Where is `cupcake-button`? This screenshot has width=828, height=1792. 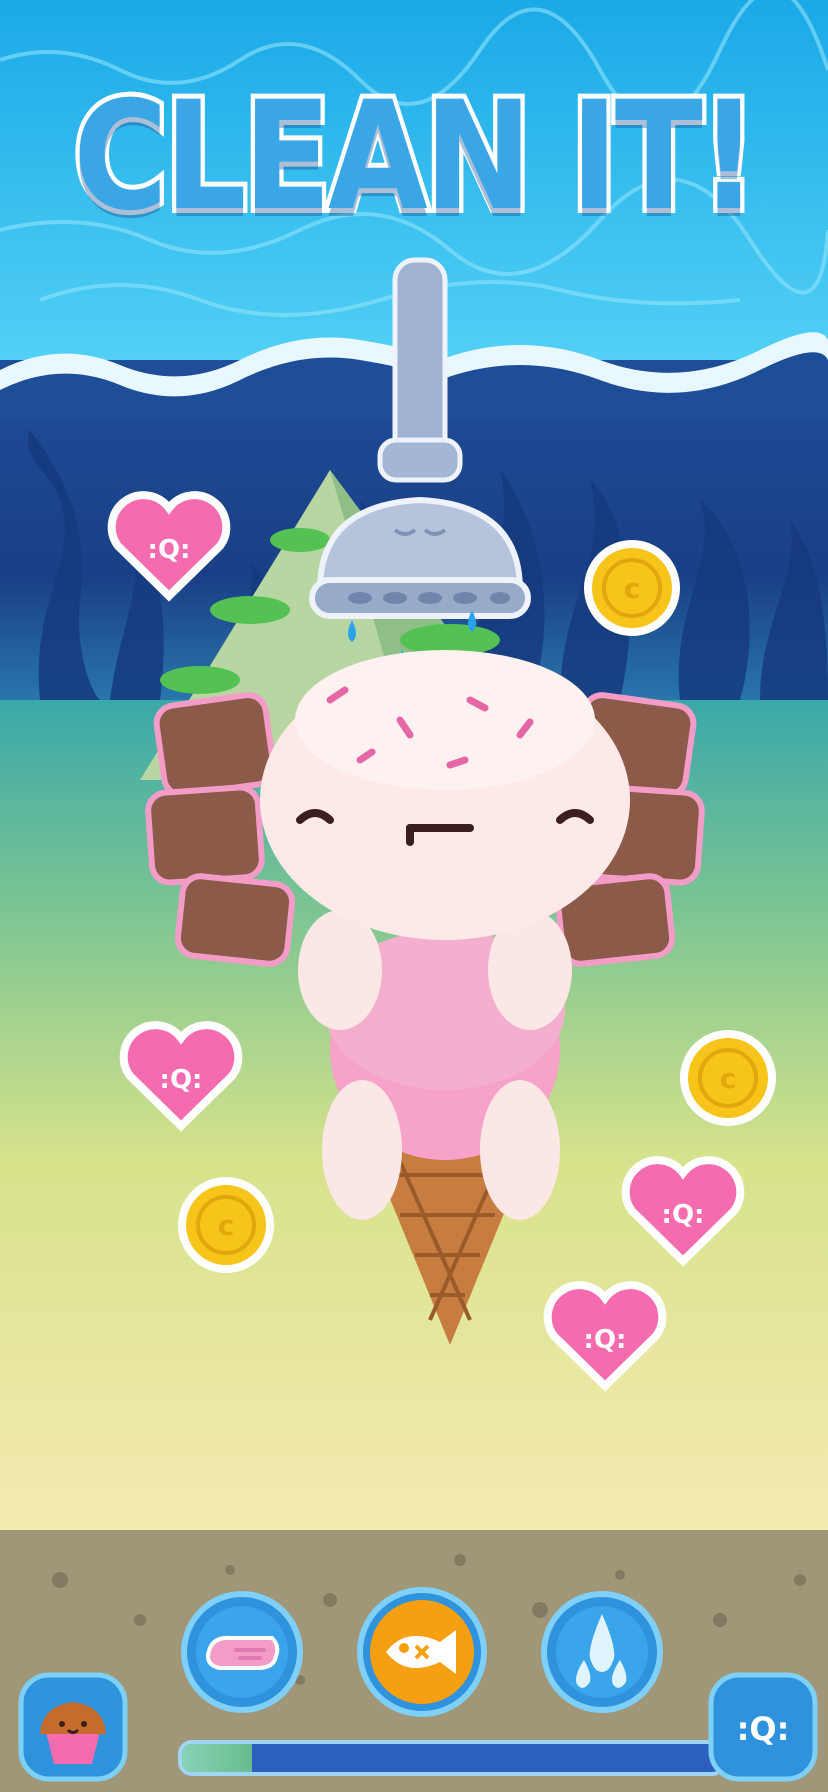 cupcake-button is located at coordinates (73, 1727).